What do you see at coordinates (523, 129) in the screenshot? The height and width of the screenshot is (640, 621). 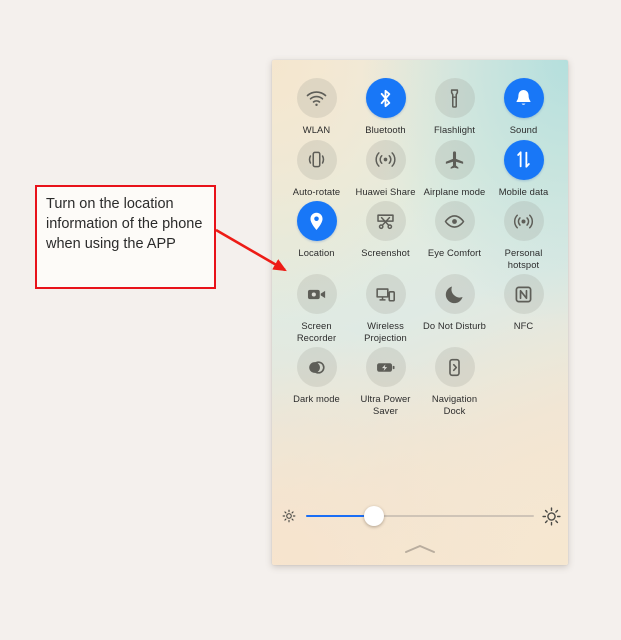 I see `tile-label: Sound` at bounding box center [523, 129].